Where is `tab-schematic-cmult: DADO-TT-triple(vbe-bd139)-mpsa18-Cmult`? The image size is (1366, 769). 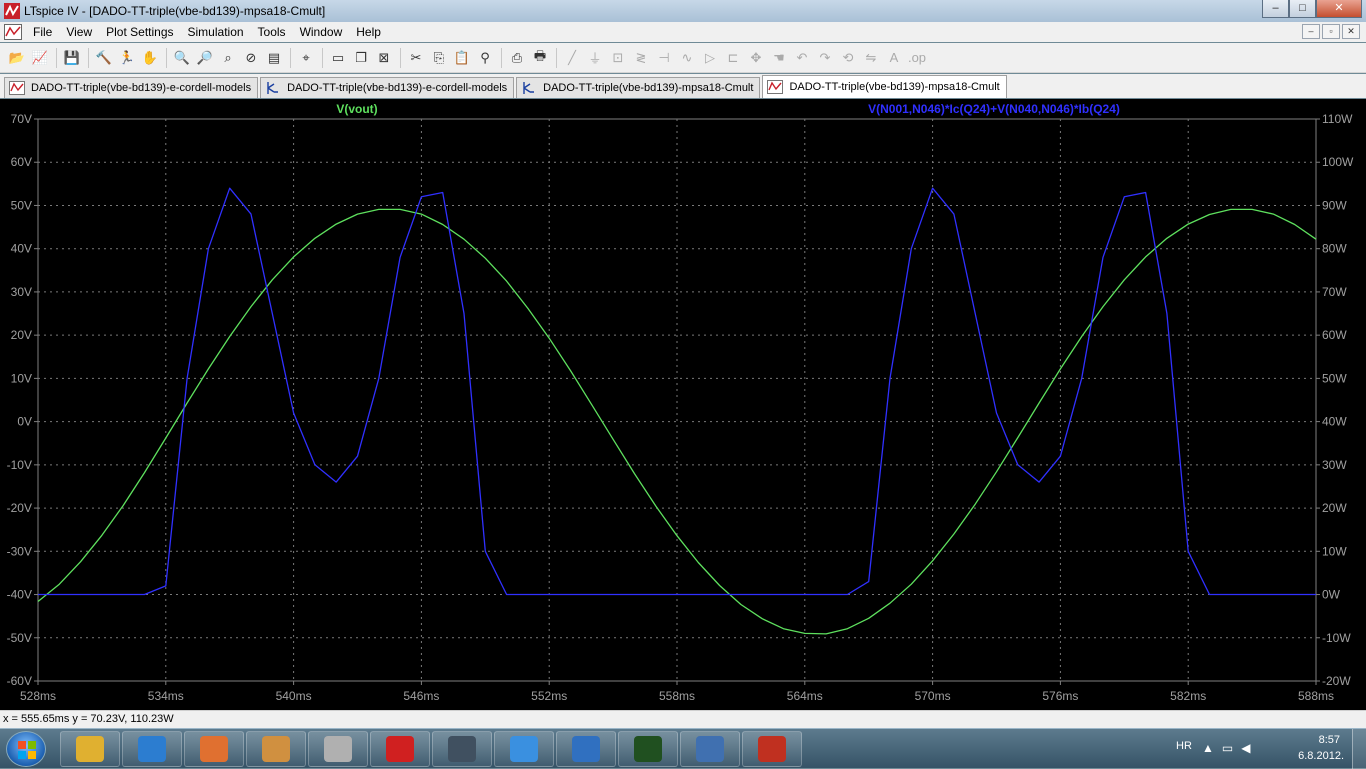 tab-schematic-cmult: DADO-TT-triple(vbe-bd139)-mpsa18-Cmult is located at coordinates (638, 87).